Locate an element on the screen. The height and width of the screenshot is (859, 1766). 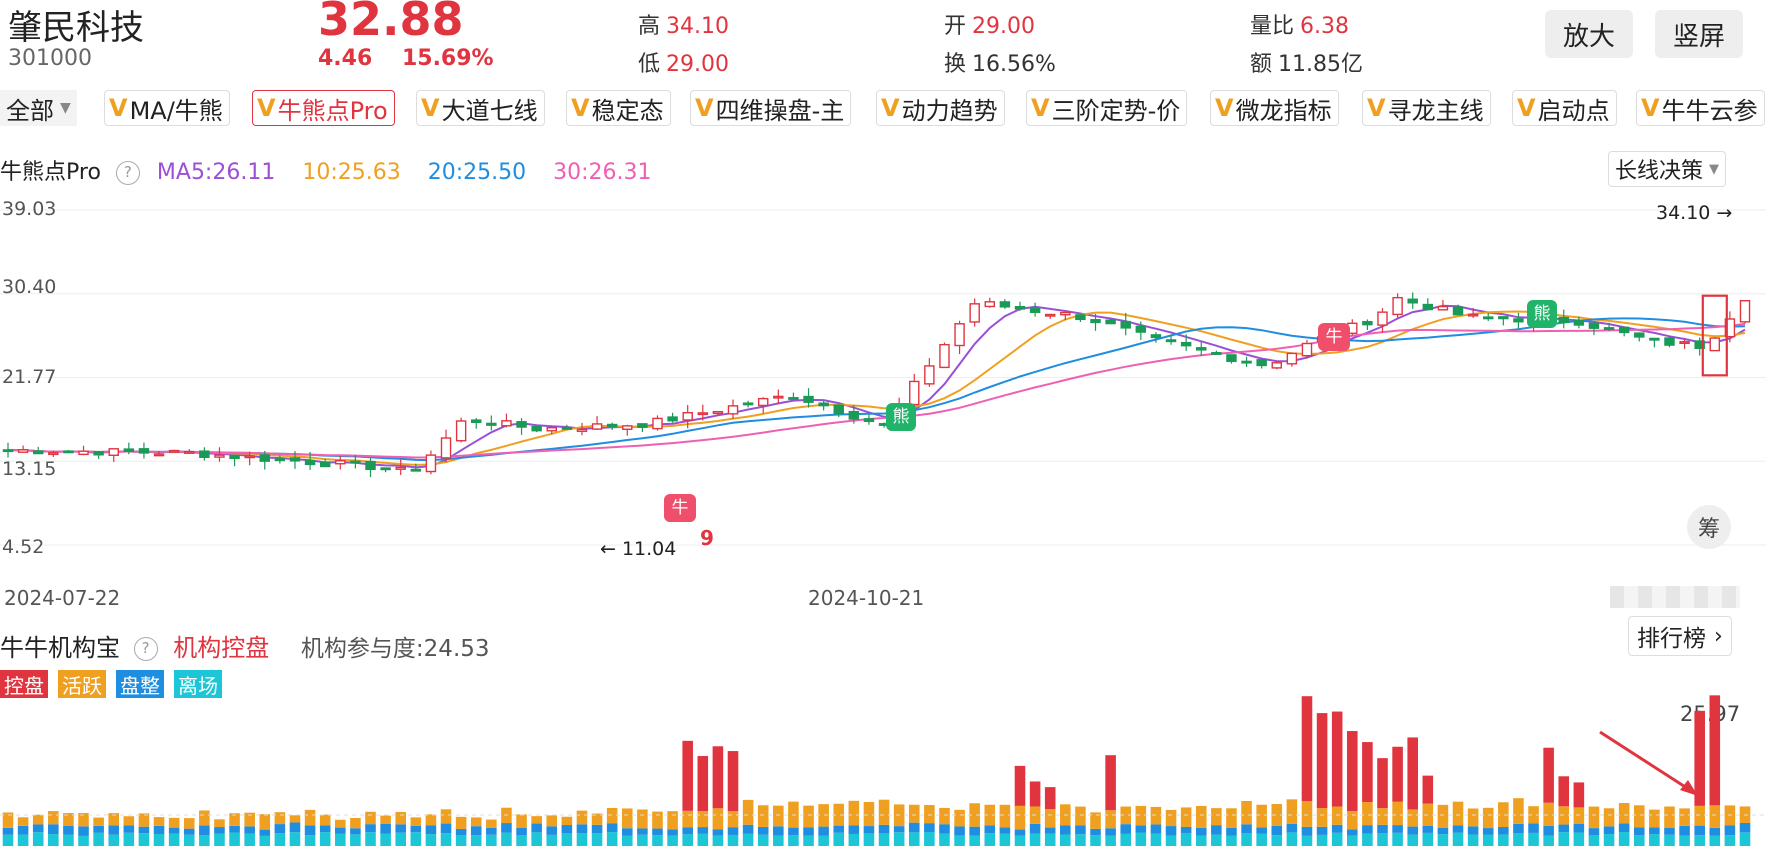
indicator-tab-4: V 稳定态 is located at coordinates (618, 108).